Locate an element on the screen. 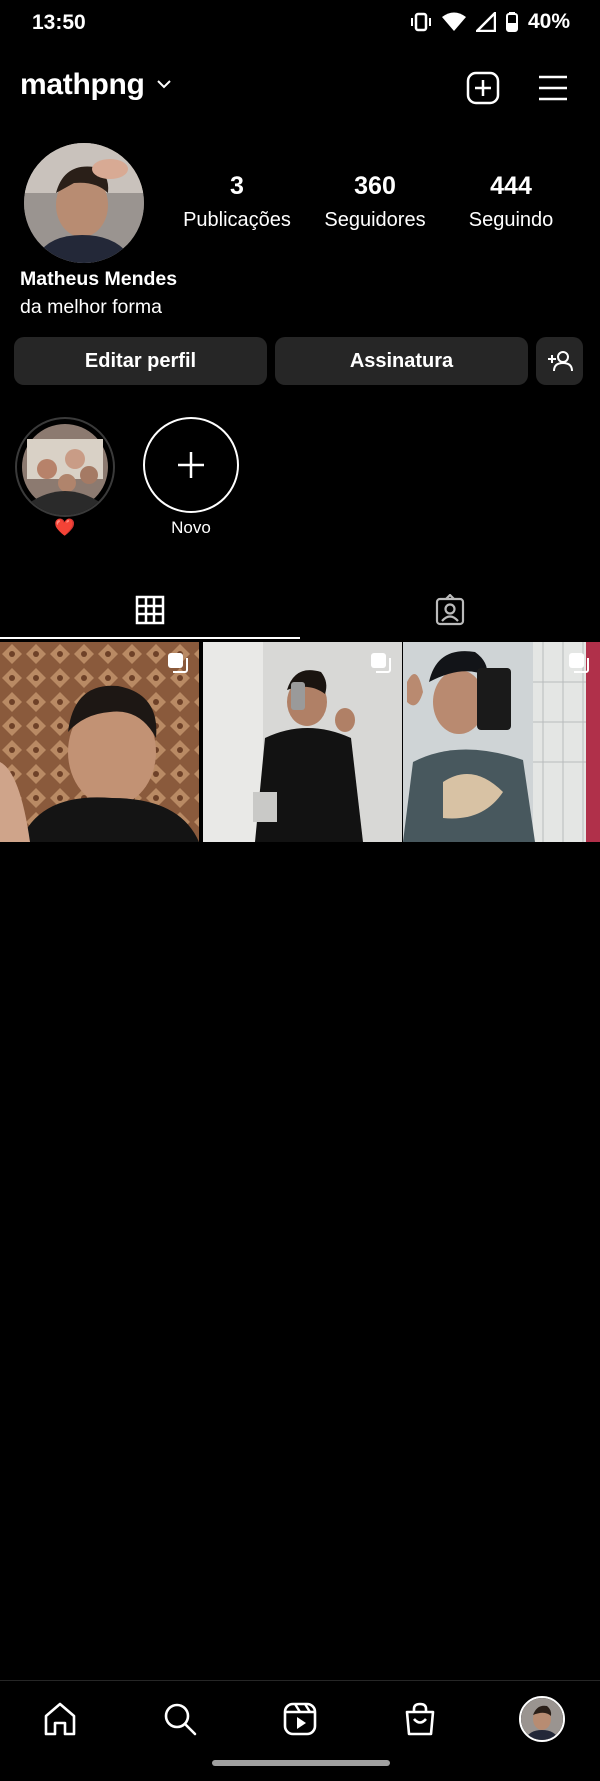 The width and height of the screenshot is (600, 1781). stat-followers-label: Seguidores is located at coordinates (375, 220).